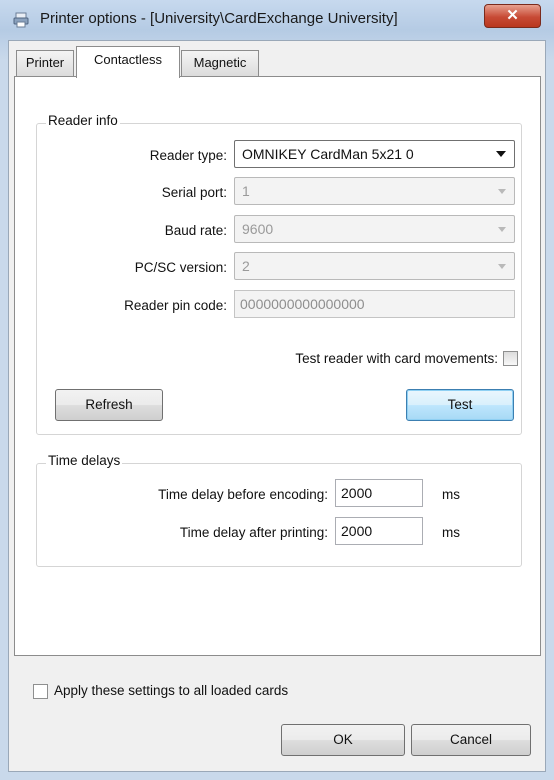  Describe the element at coordinates (83, 120) in the screenshot. I see `reader-info-group-title: Reader info` at that location.